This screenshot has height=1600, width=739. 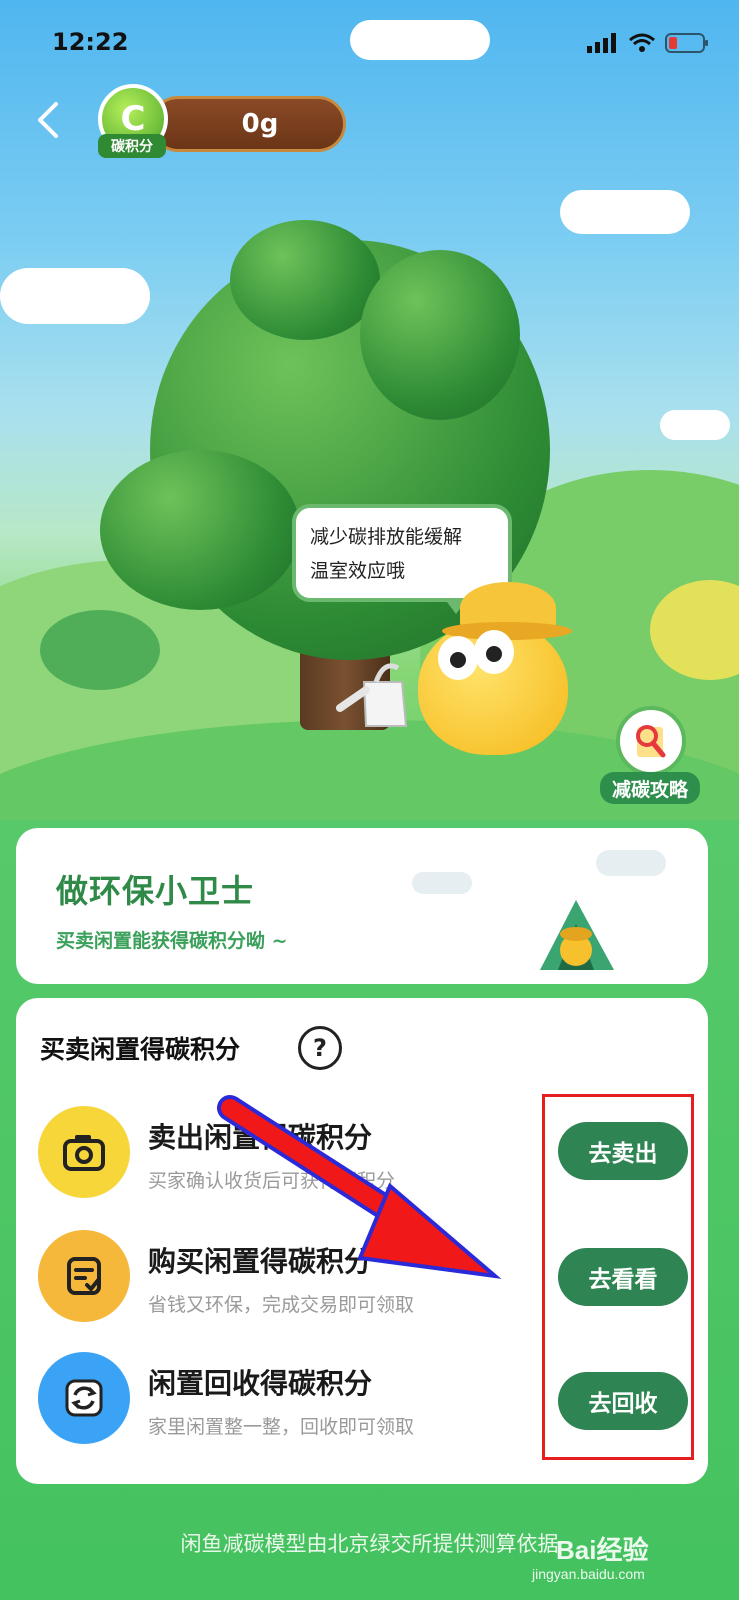 What do you see at coordinates (90, 42) in the screenshot?
I see `status-time: 12:22` at bounding box center [90, 42].